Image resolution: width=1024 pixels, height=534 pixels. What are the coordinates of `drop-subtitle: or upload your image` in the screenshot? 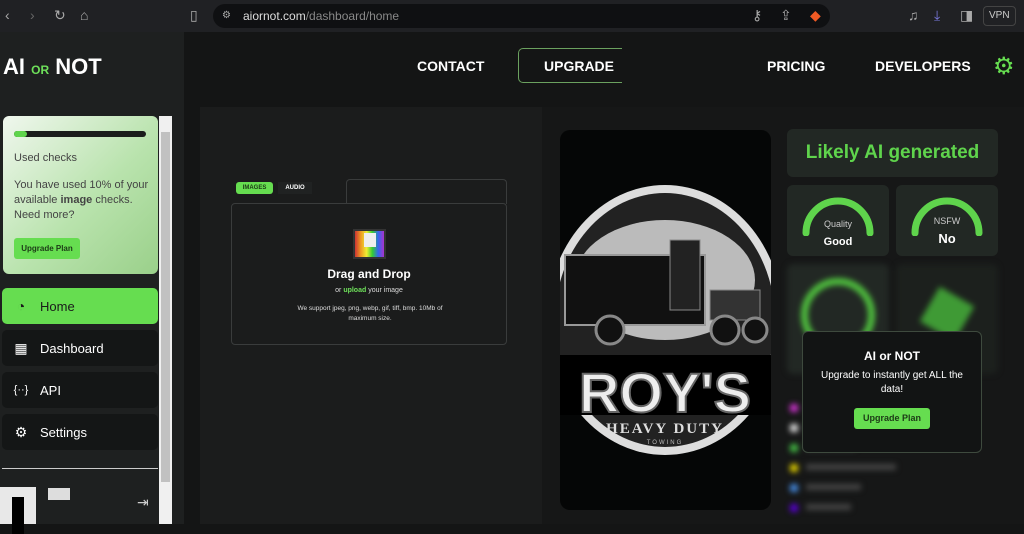 It's located at (369, 290).